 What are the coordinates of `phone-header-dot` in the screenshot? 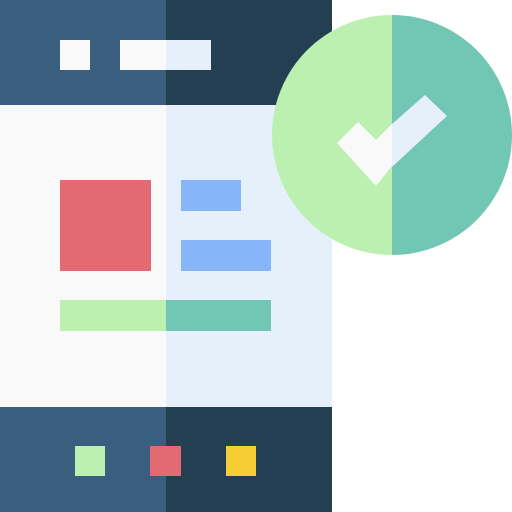 It's located at (75, 55).